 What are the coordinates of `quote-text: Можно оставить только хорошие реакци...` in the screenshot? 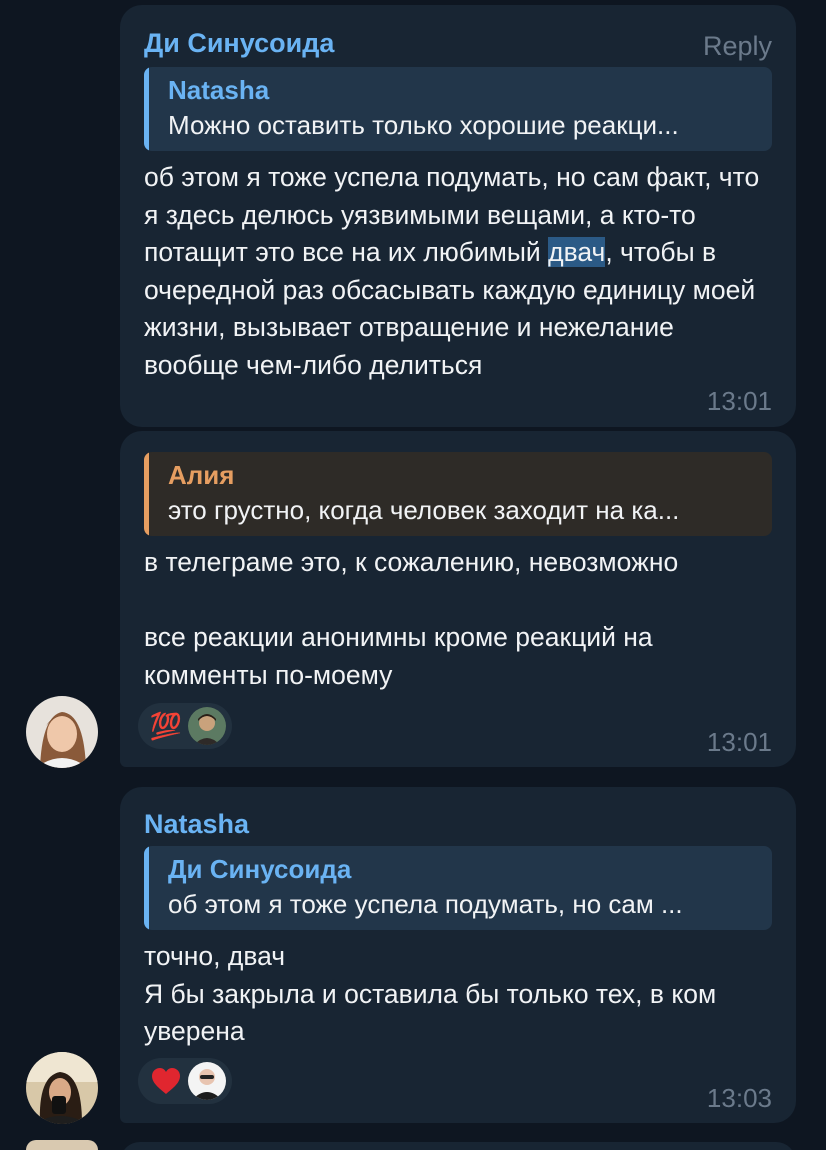 It's located at (423, 125).